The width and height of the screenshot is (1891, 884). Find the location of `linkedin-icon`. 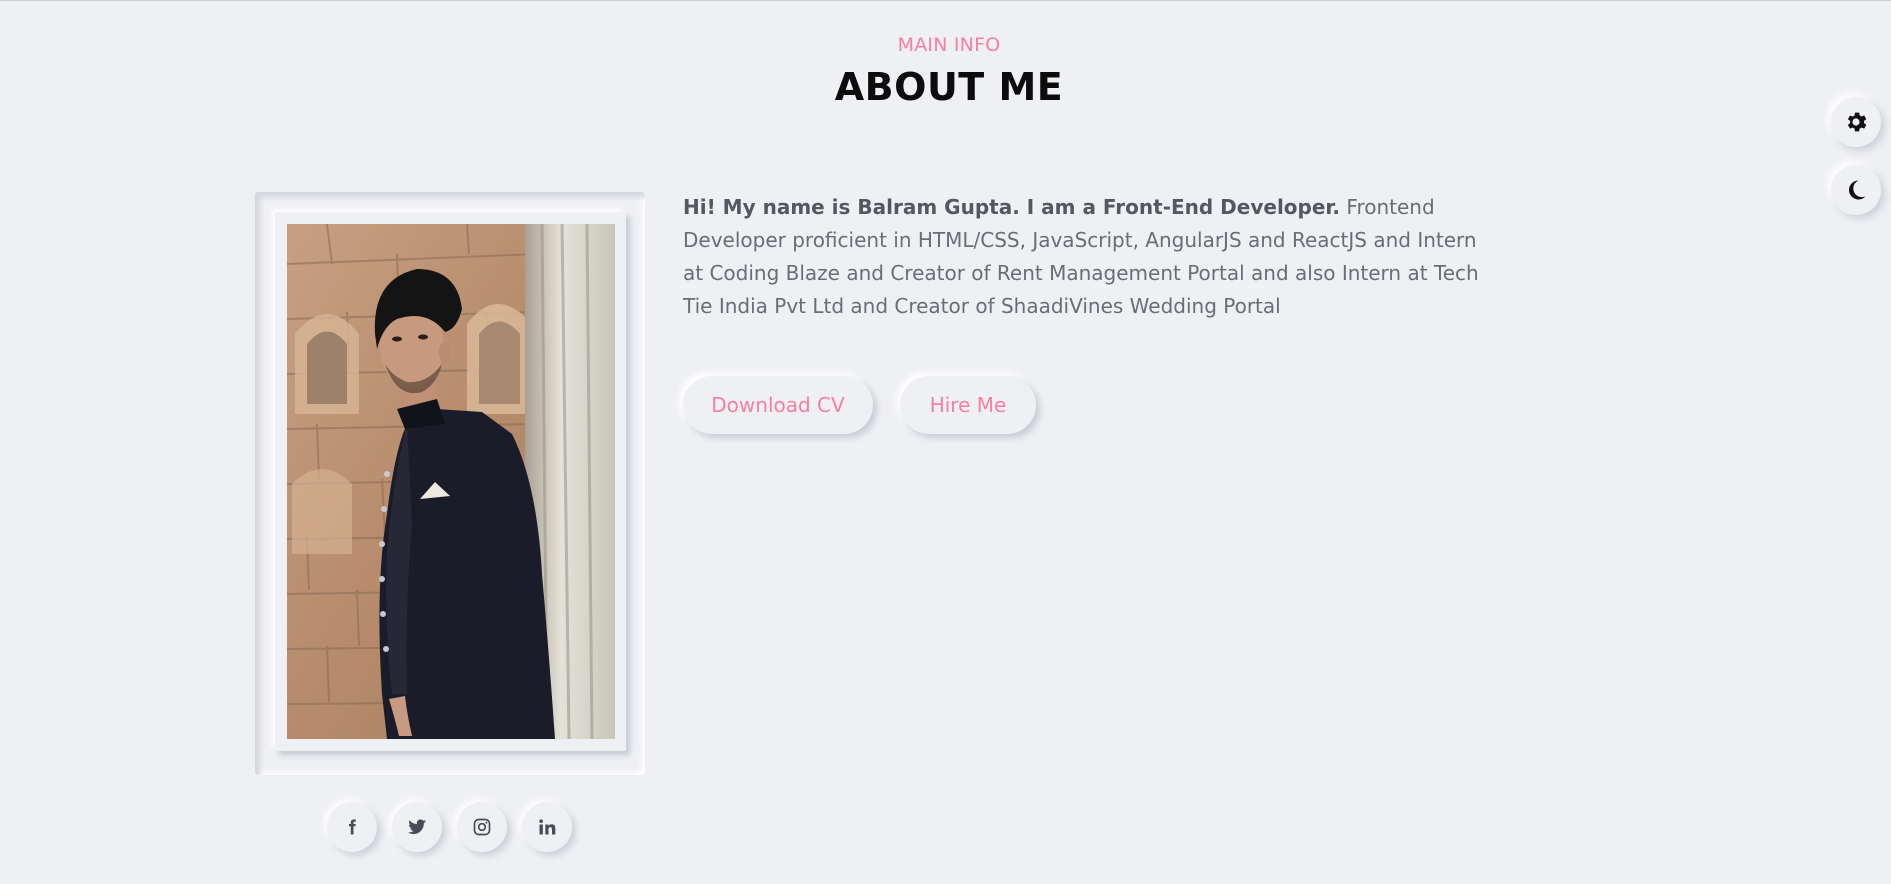

linkedin-icon is located at coordinates (547, 827).